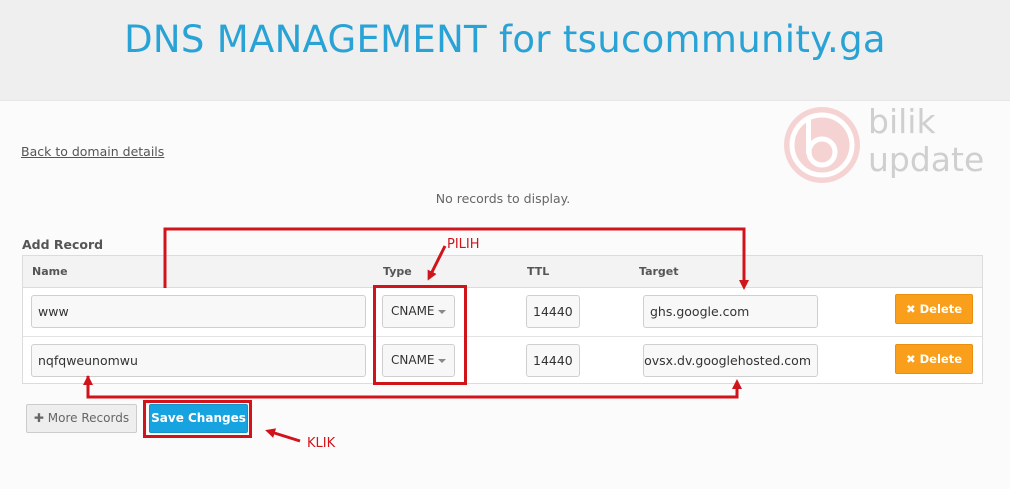 This screenshot has width=1010, height=489. Describe the element at coordinates (437, 263) in the screenshot. I see `arrow-pilih` at that location.